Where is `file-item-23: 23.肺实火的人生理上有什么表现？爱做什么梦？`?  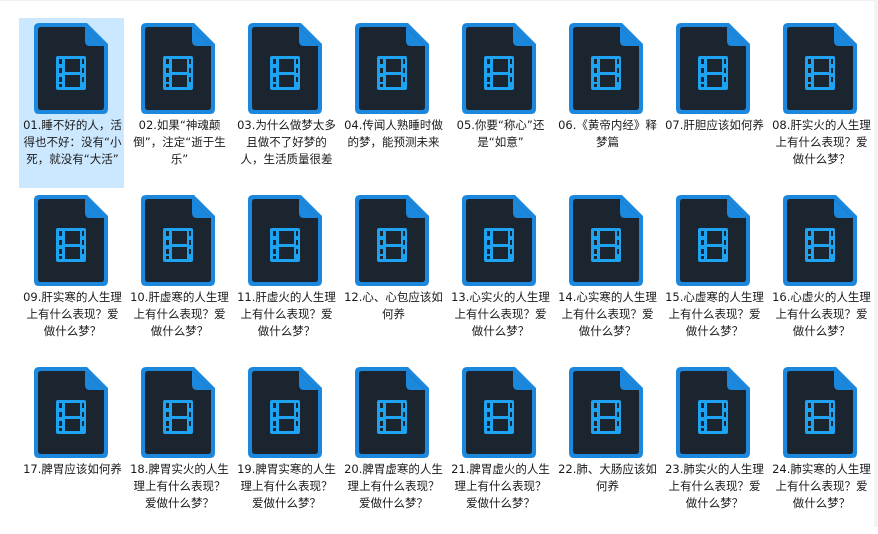
file-item-23: 23.肺实火的人生理上有什么表现？爱做什么梦？ is located at coordinates (713, 447).